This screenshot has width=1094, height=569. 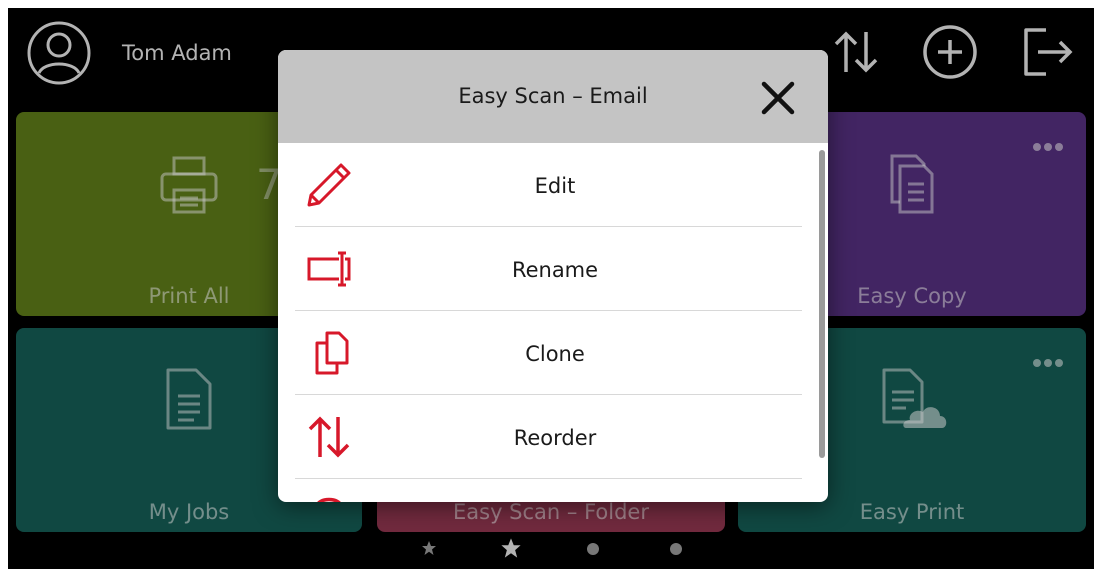 What do you see at coordinates (778, 98) in the screenshot?
I see `close-icon` at bounding box center [778, 98].